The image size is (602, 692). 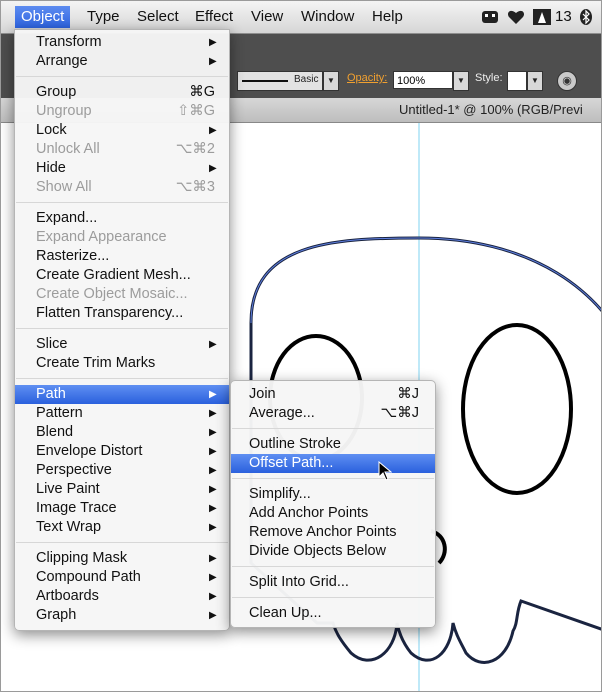 I want to click on menu-effect: Effect, so click(x=214, y=17).